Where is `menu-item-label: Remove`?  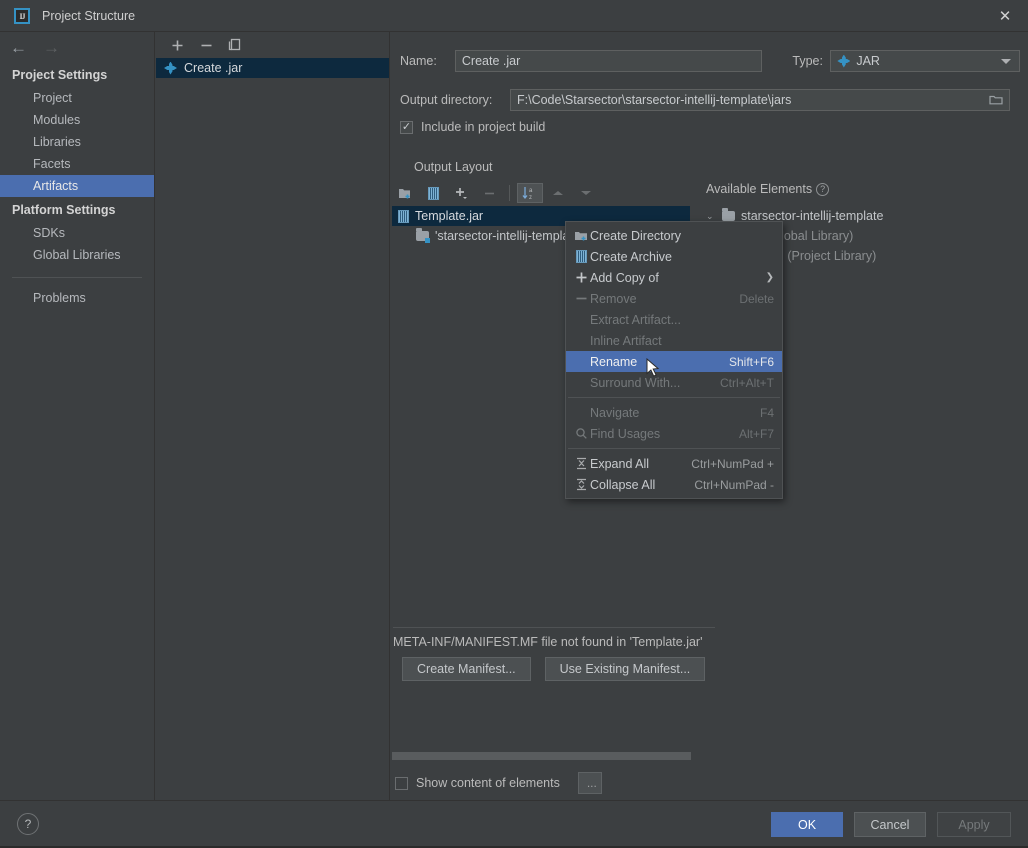 menu-item-label: Remove is located at coordinates (613, 298).